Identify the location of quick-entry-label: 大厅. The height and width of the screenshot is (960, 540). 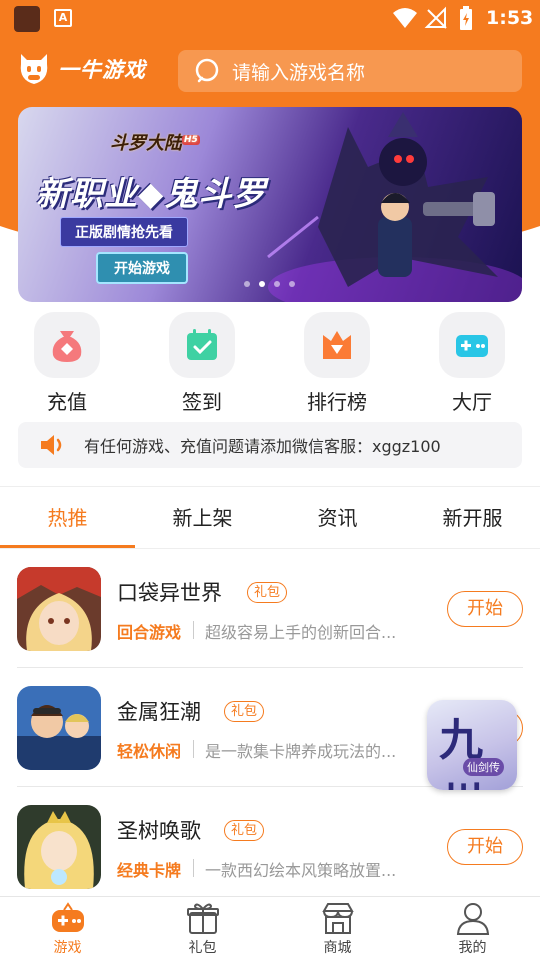
(472, 402).